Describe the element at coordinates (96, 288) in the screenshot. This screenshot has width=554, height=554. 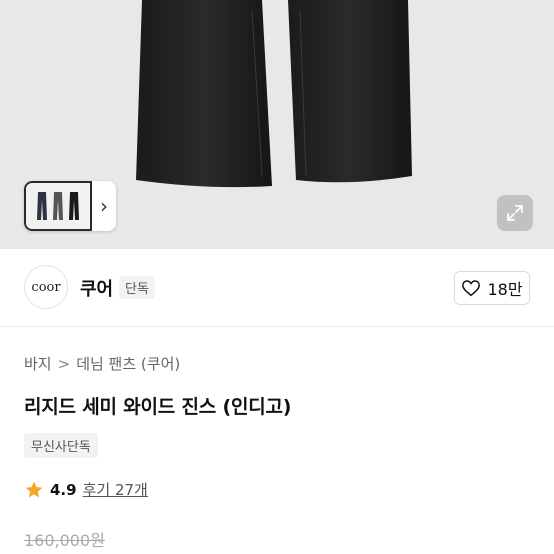
I see `brand-name: 쿠어` at that location.